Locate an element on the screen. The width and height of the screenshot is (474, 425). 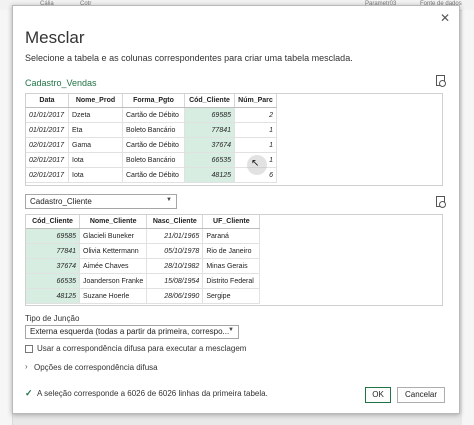
table-row: 02/01/2017 Iota Cartão de Débito 48125 6 is located at coordinates (151, 175).